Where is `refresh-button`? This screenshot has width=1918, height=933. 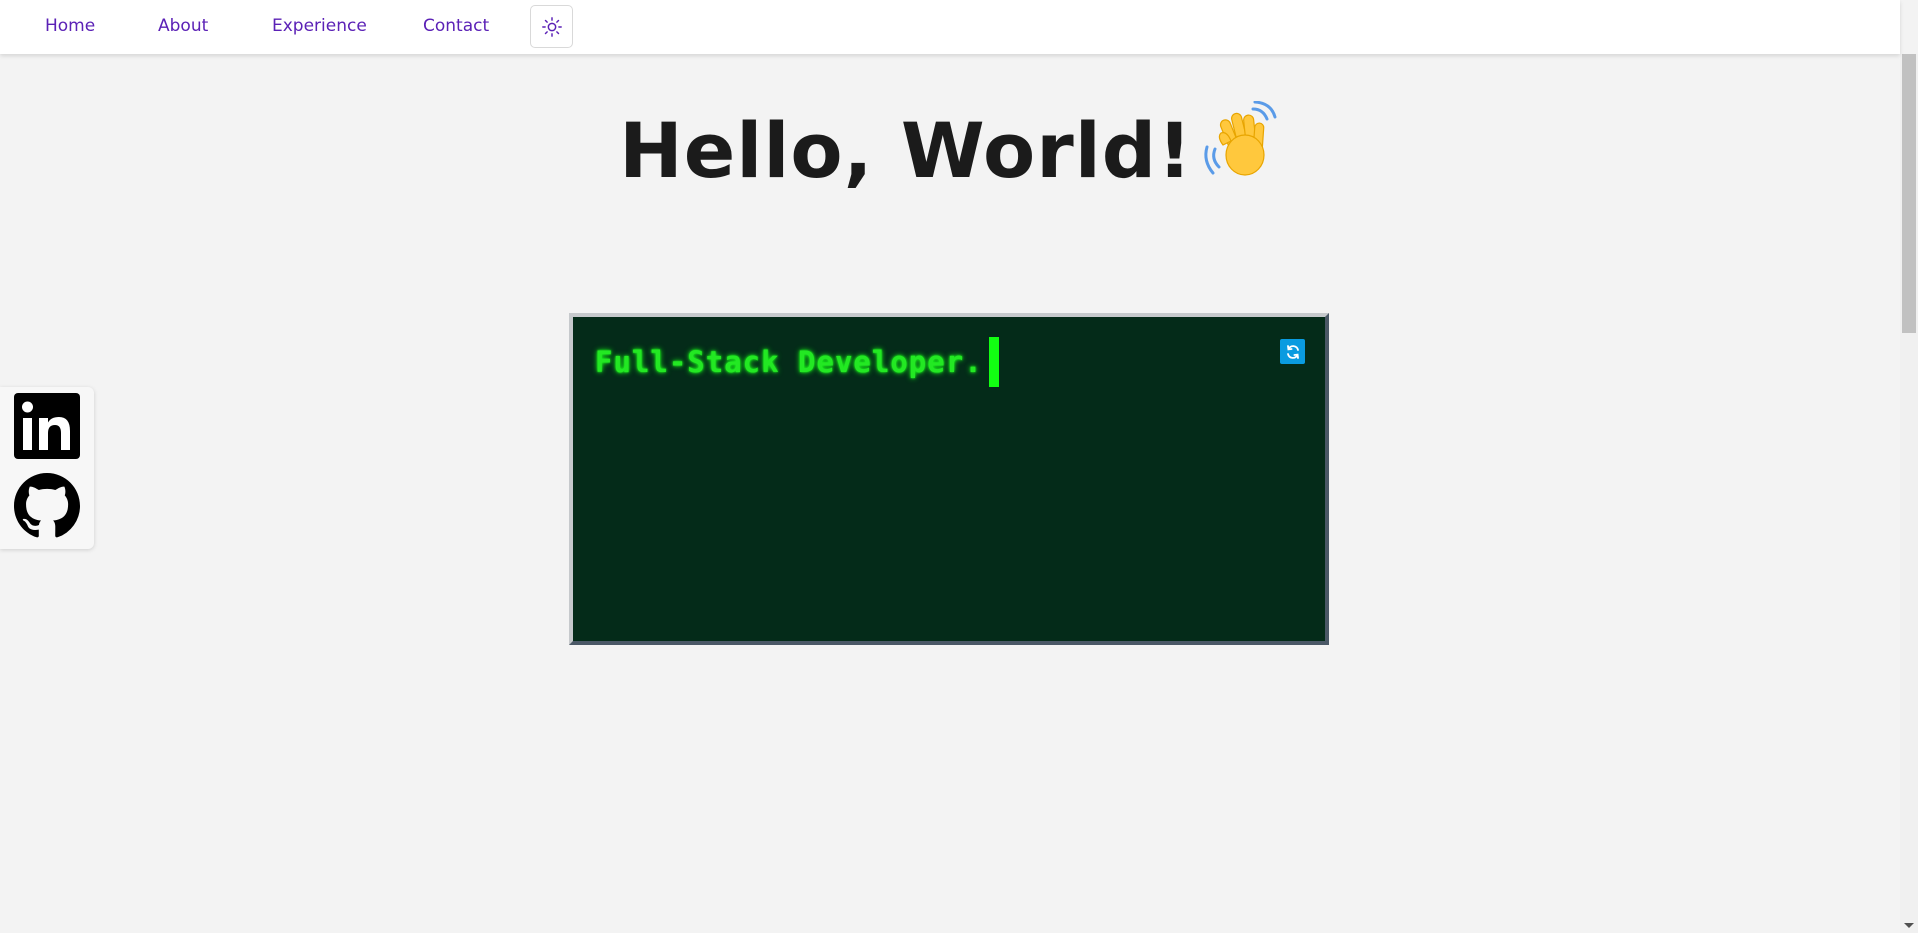 refresh-button is located at coordinates (1292, 351).